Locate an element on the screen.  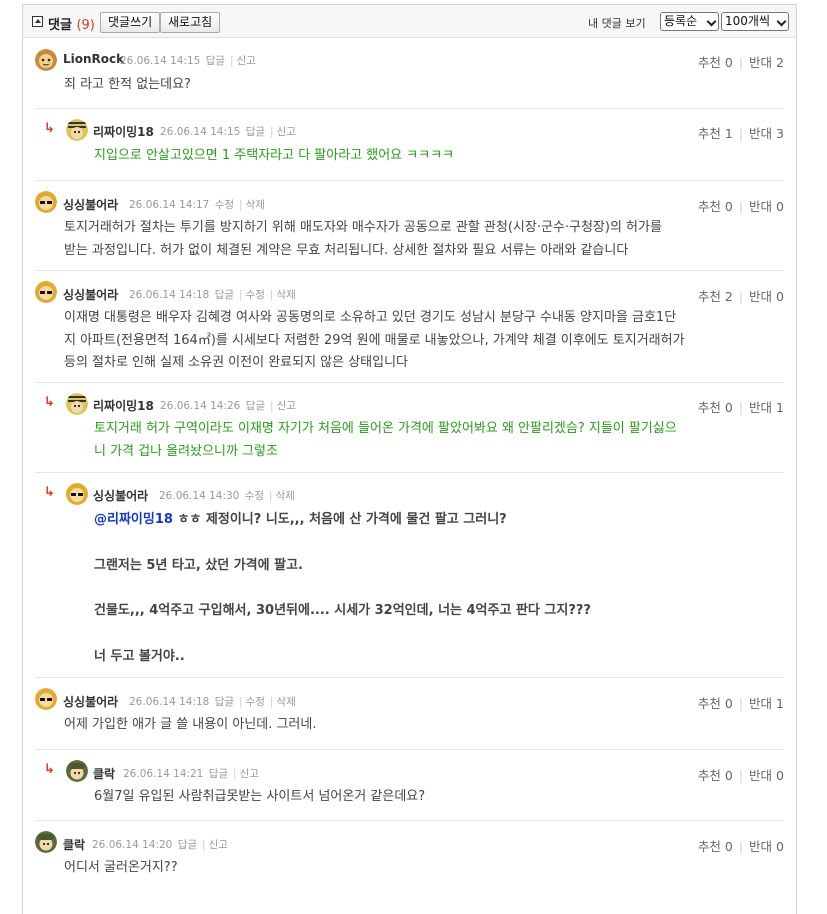
comment-meta: 26.06.14 14:20 답글 | 신고 is located at coordinates (160, 845).